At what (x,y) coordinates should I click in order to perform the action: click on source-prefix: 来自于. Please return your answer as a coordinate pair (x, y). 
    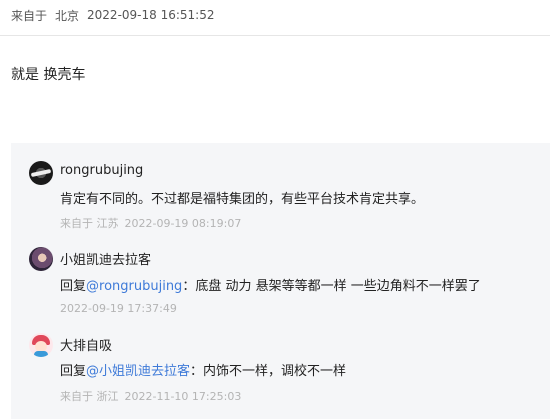
    Looking at the image, I should click on (29, 15).